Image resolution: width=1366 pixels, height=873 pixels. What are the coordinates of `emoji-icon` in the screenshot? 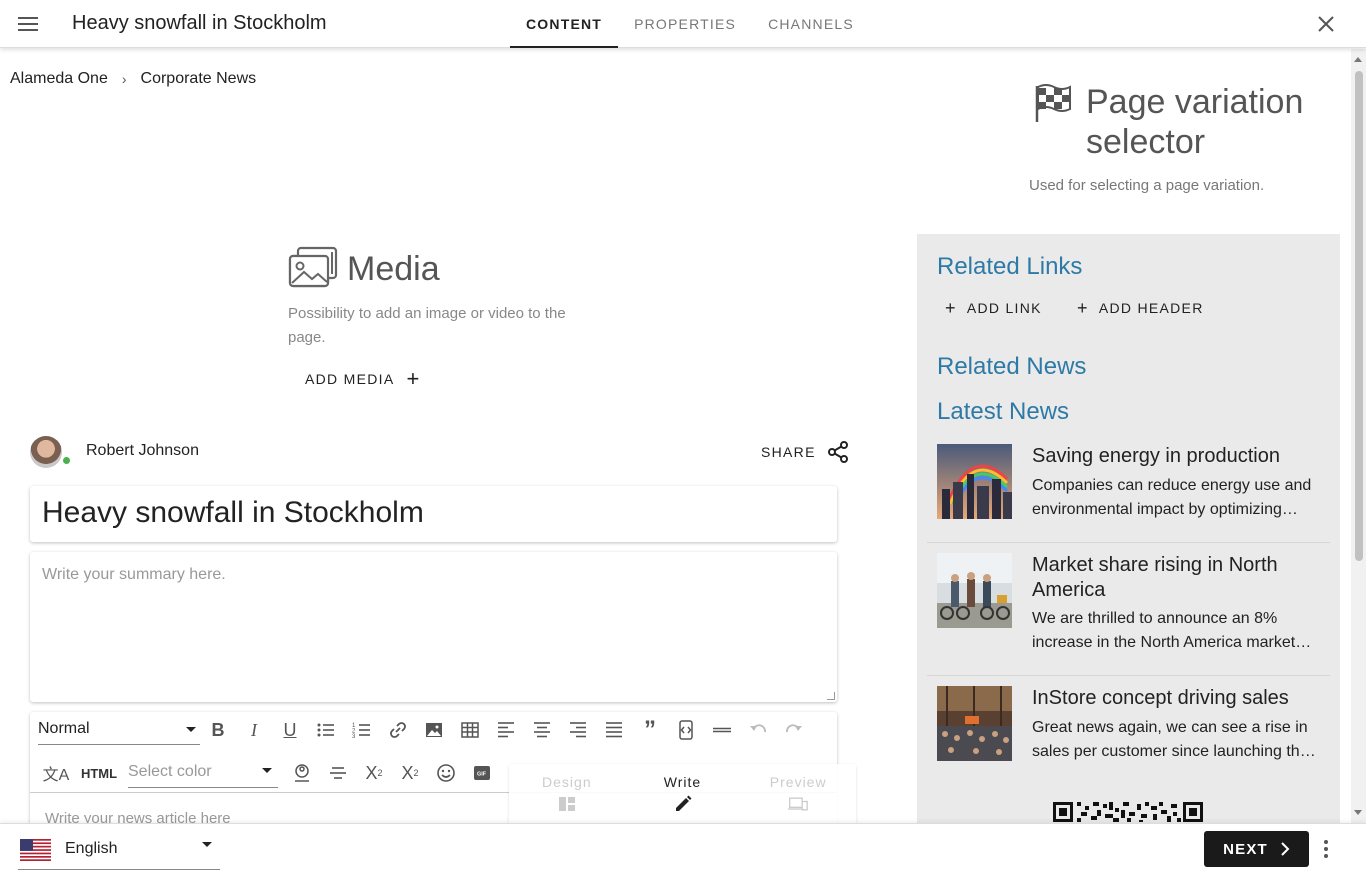 It's located at (446, 773).